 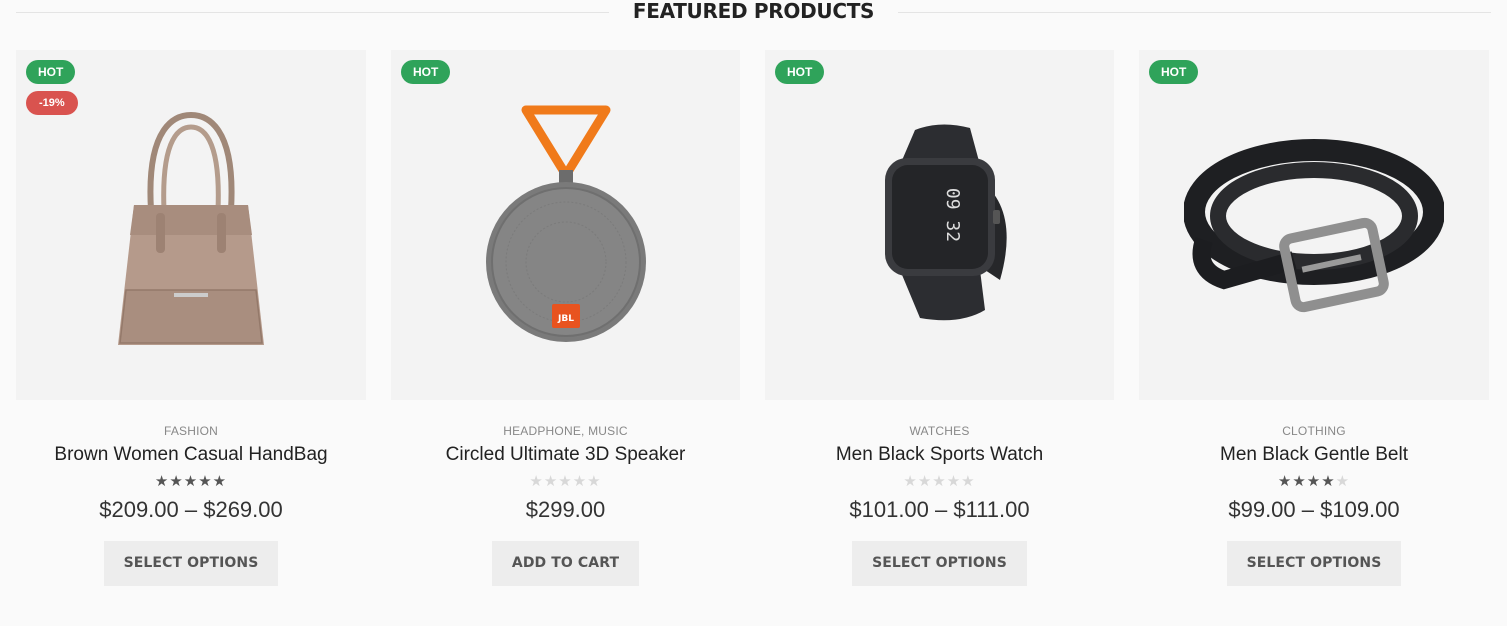 What do you see at coordinates (1195, 12) in the screenshot?
I see `header-divider-right` at bounding box center [1195, 12].